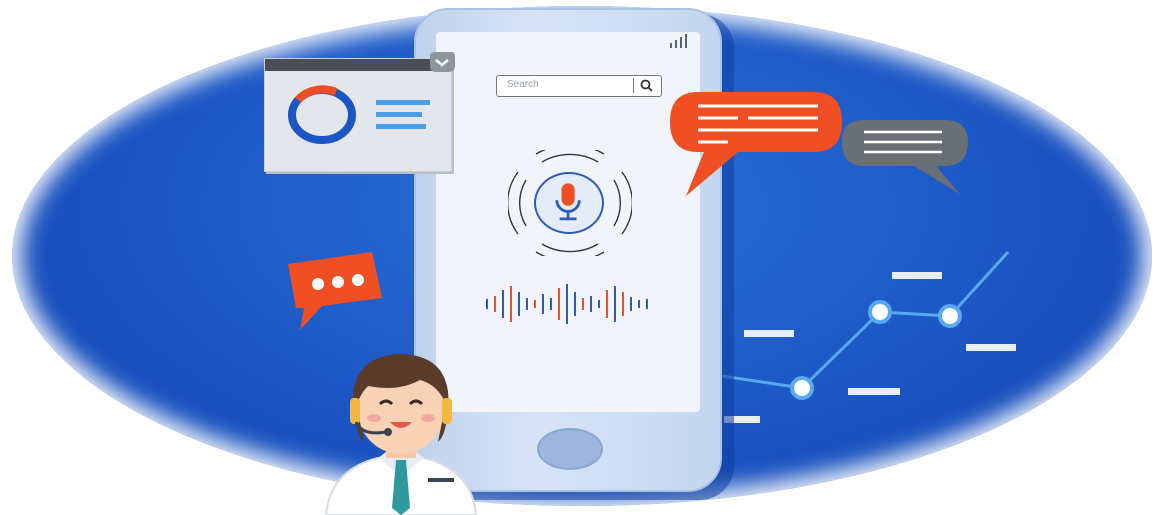 This screenshot has width=1161, height=515. Describe the element at coordinates (442, 62) in the screenshot. I see `chevron-down-icon` at that location.